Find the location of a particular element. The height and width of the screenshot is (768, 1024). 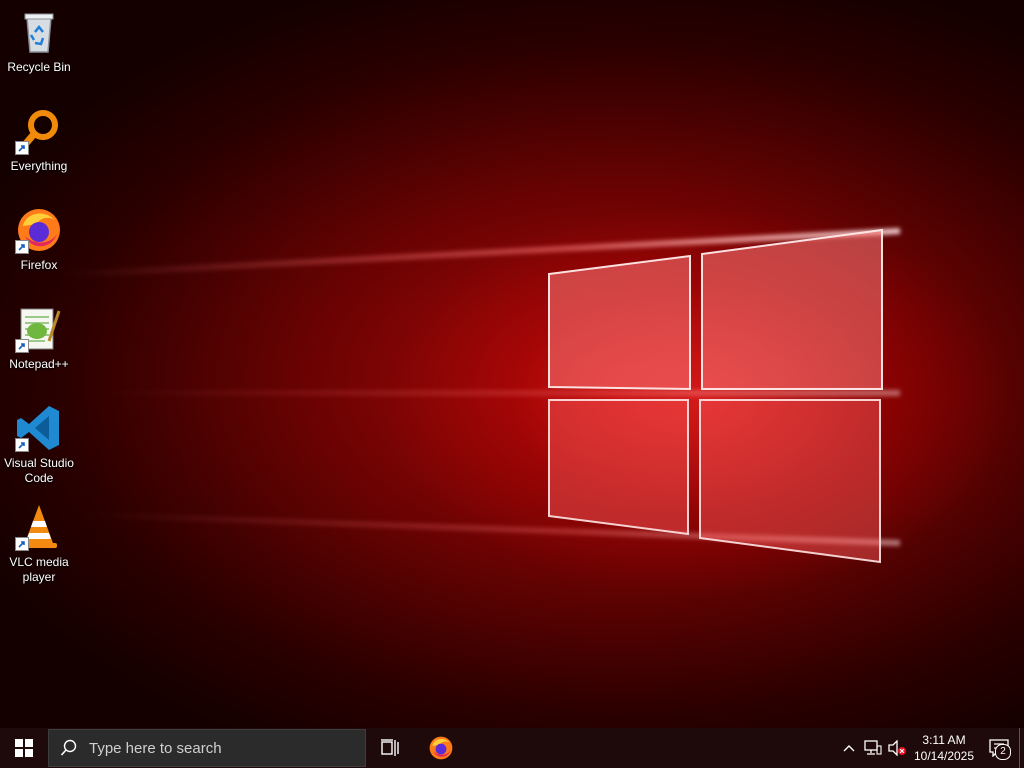

taskbar: Type here to search 3:11 AM 10/14/2025 2 is located at coordinates (512, 748).